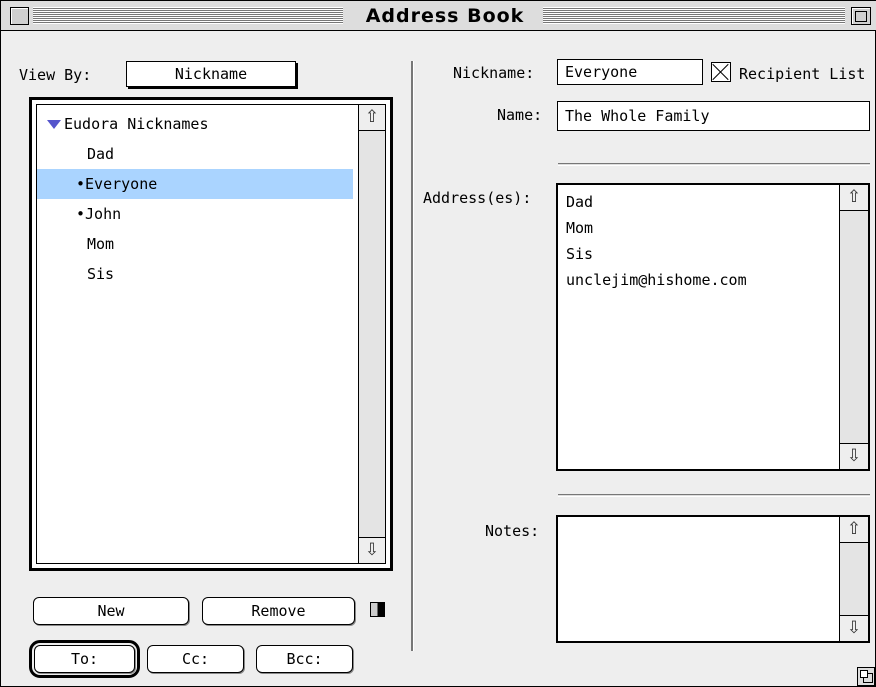 The height and width of the screenshot is (687, 876). Describe the element at coordinates (656, 280) in the screenshot. I see `address-line: unclejim@hishome.com` at that location.